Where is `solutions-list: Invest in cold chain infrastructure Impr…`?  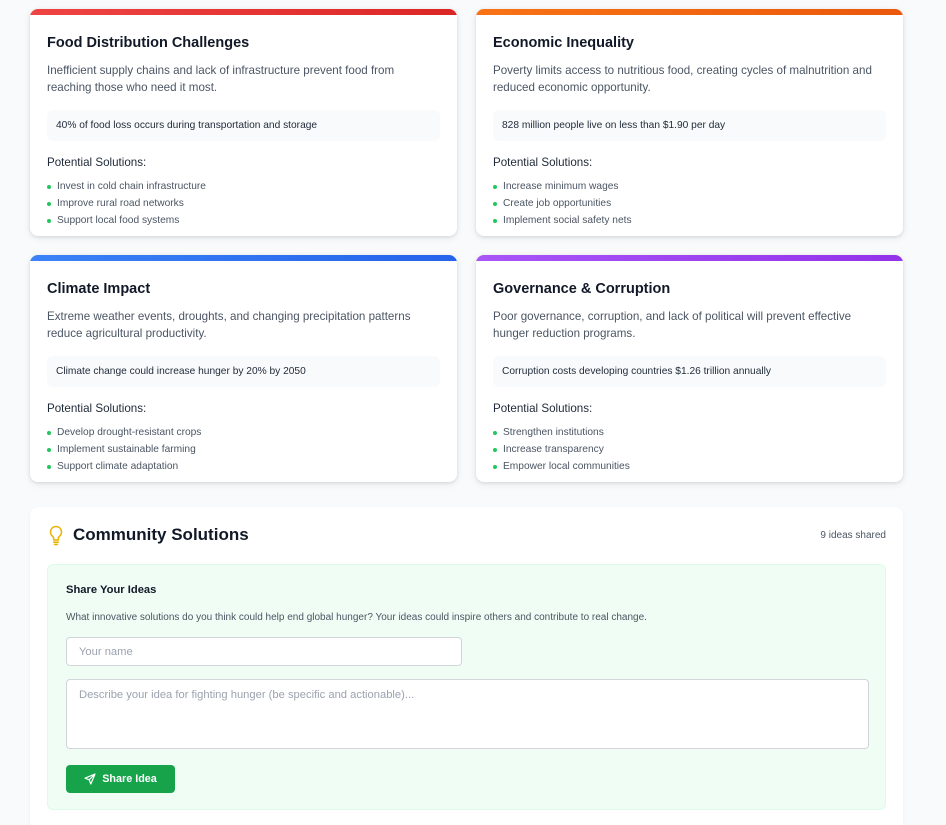
solutions-list: Invest in cold chain infrastructure Impr… is located at coordinates (243, 203).